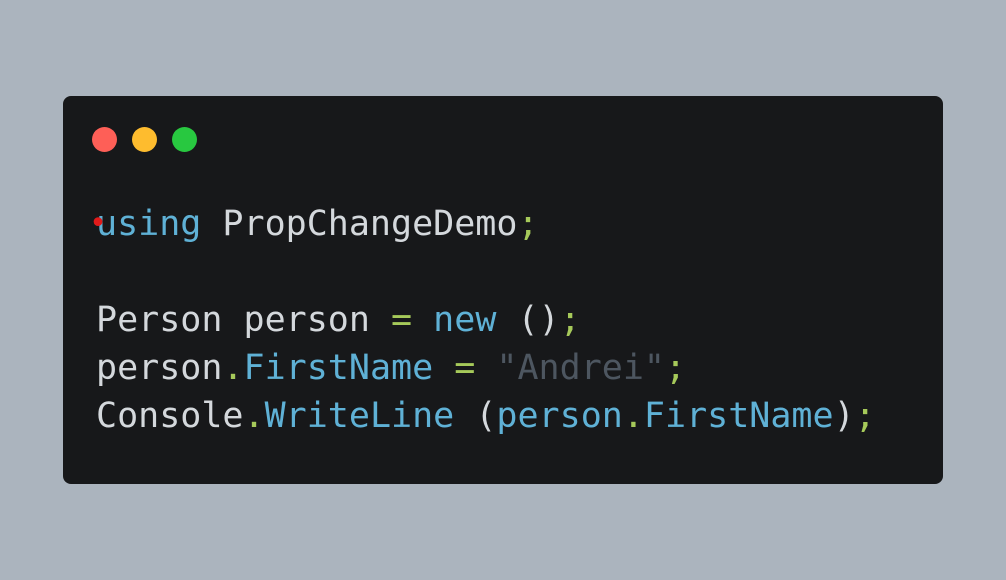 This screenshot has height=580, width=1006. Describe the element at coordinates (359, 224) in the screenshot. I see `code-token: PropChangeDemo` at that location.